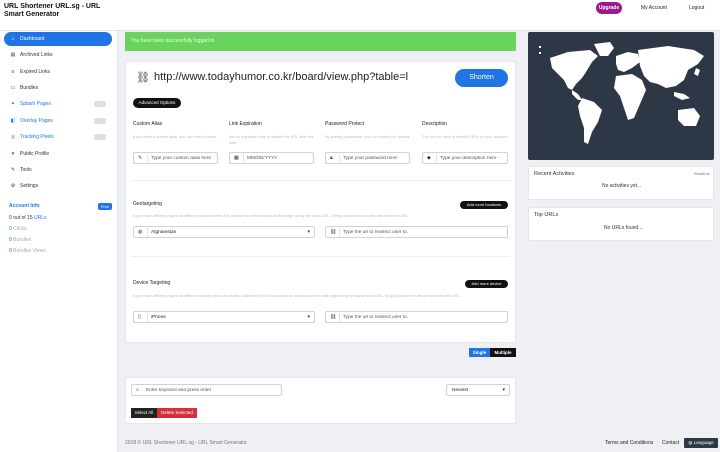 This screenshot has height=452, width=720. Describe the element at coordinates (416, 317) in the screenshot. I see `device-redirect-url-field: ⛓ Type the url to redirect user to.` at that location.